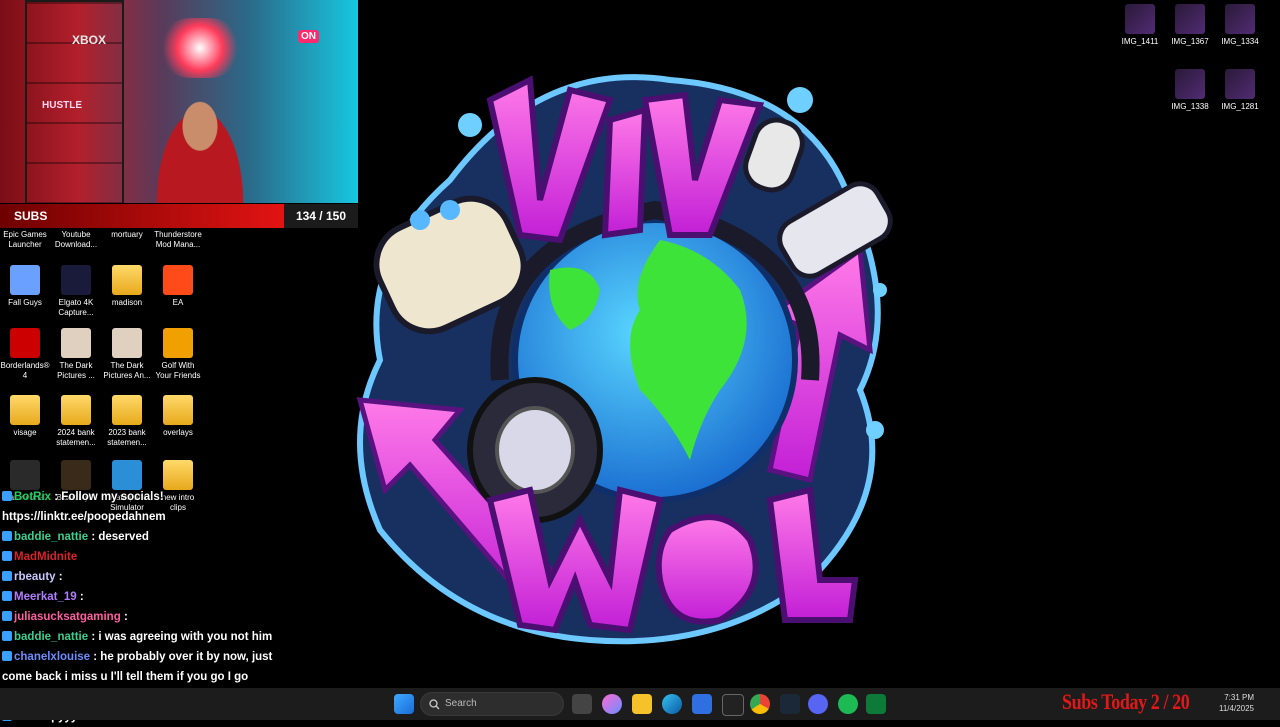 The height and width of the screenshot is (727, 1280). I want to click on desktop-icon: EA, so click(178, 286).